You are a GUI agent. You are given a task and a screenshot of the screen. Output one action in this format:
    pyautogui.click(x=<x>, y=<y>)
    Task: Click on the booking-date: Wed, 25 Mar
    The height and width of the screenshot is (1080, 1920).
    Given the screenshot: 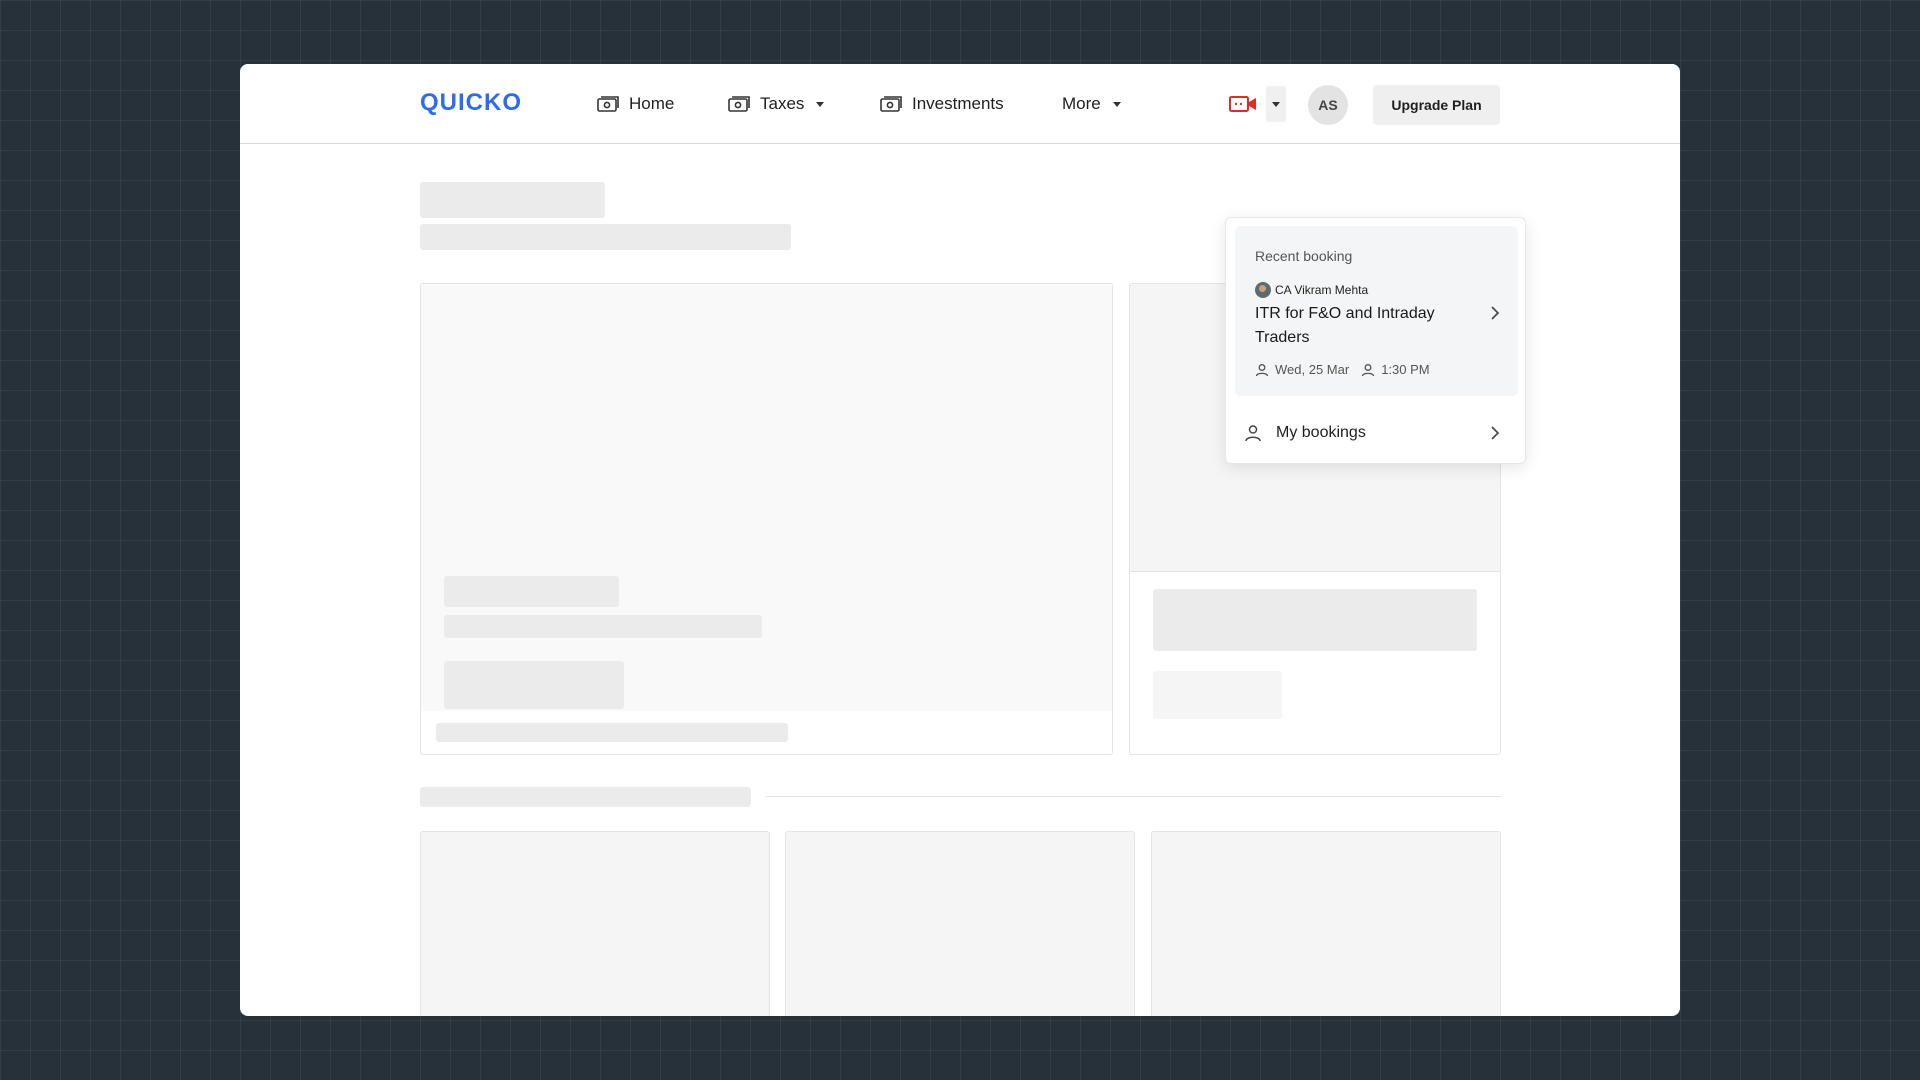 What is the action you would take?
    pyautogui.click(x=1302, y=369)
    